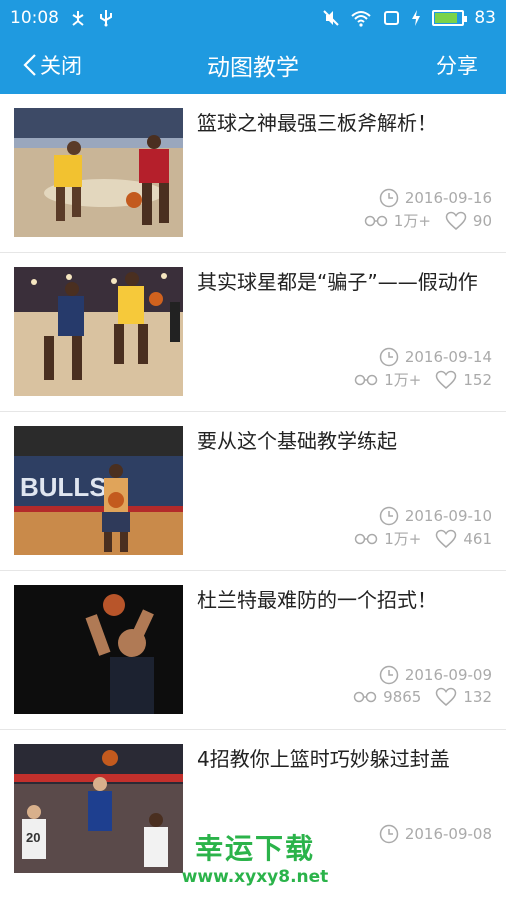  What do you see at coordinates (63, 487) in the screenshot?
I see `svg-text: BULLS` at bounding box center [63, 487].